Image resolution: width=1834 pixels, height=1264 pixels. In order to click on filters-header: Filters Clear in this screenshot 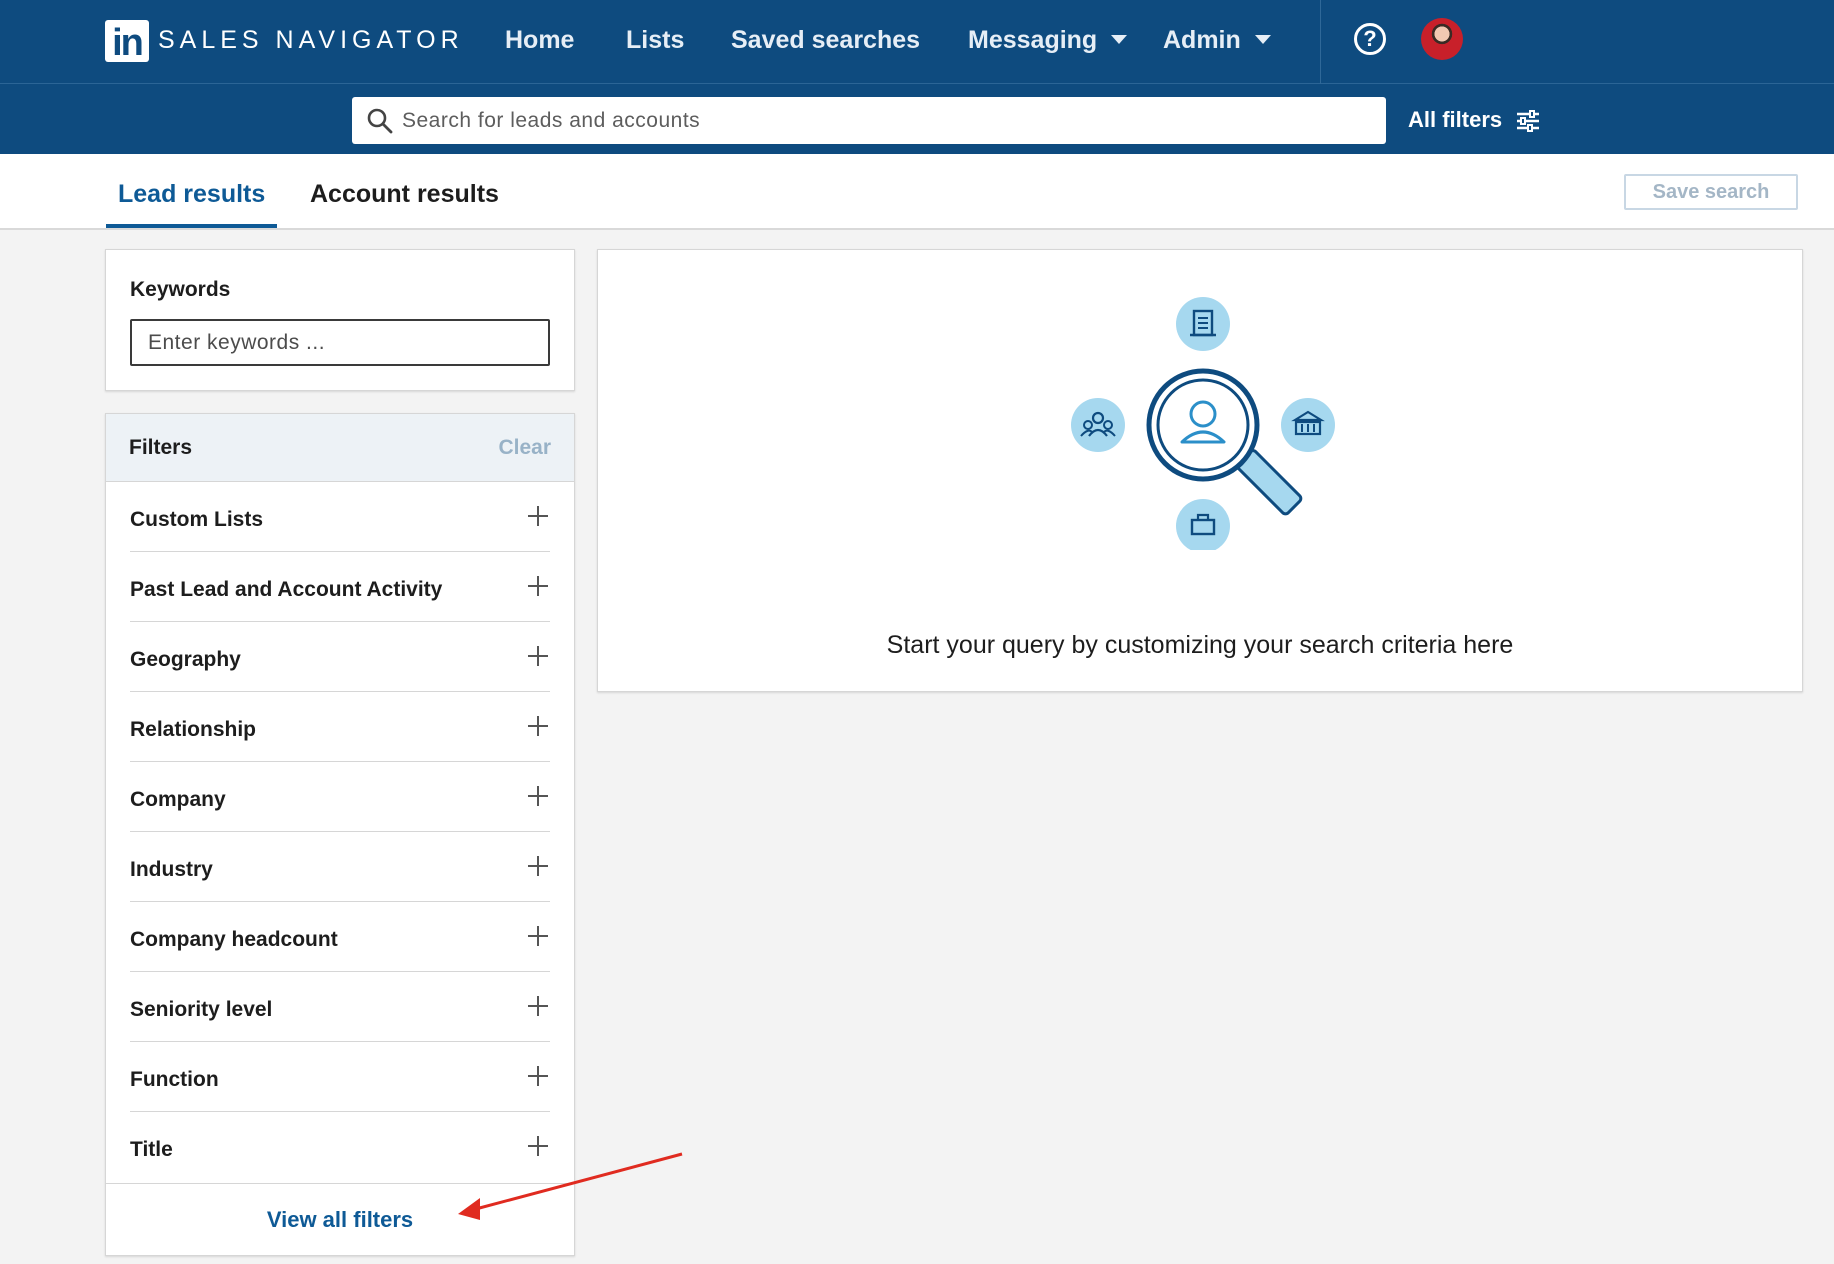, I will do `click(340, 448)`.